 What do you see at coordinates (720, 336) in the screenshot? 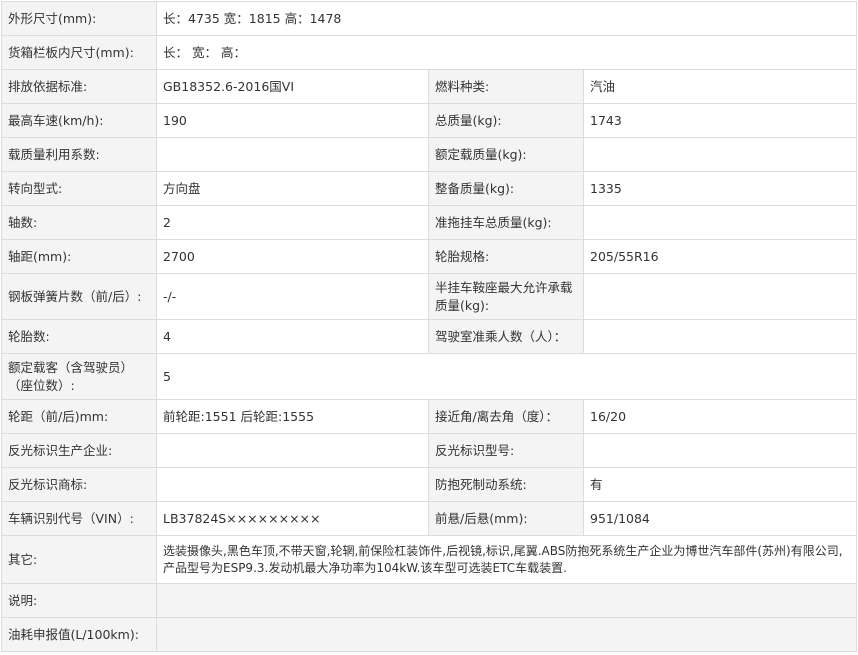
I see `value-cab-occupancy` at bounding box center [720, 336].